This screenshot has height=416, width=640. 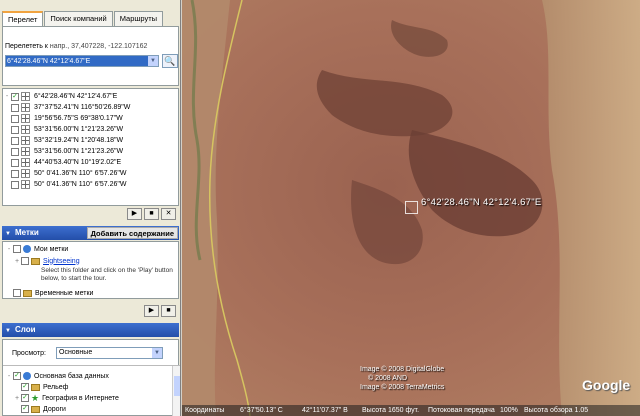 I want to click on search-tabs: Перелет Поиск компаний Маршруты, so click(x=83, y=19).